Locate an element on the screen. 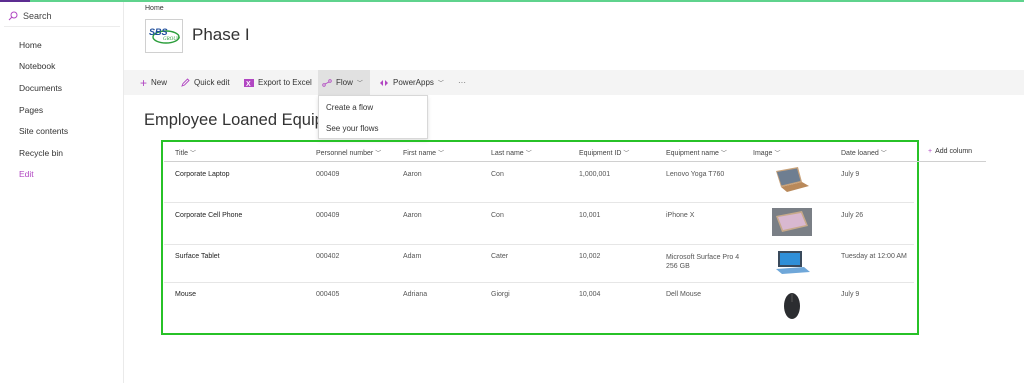  site-title: Phase I is located at coordinates (221, 35).